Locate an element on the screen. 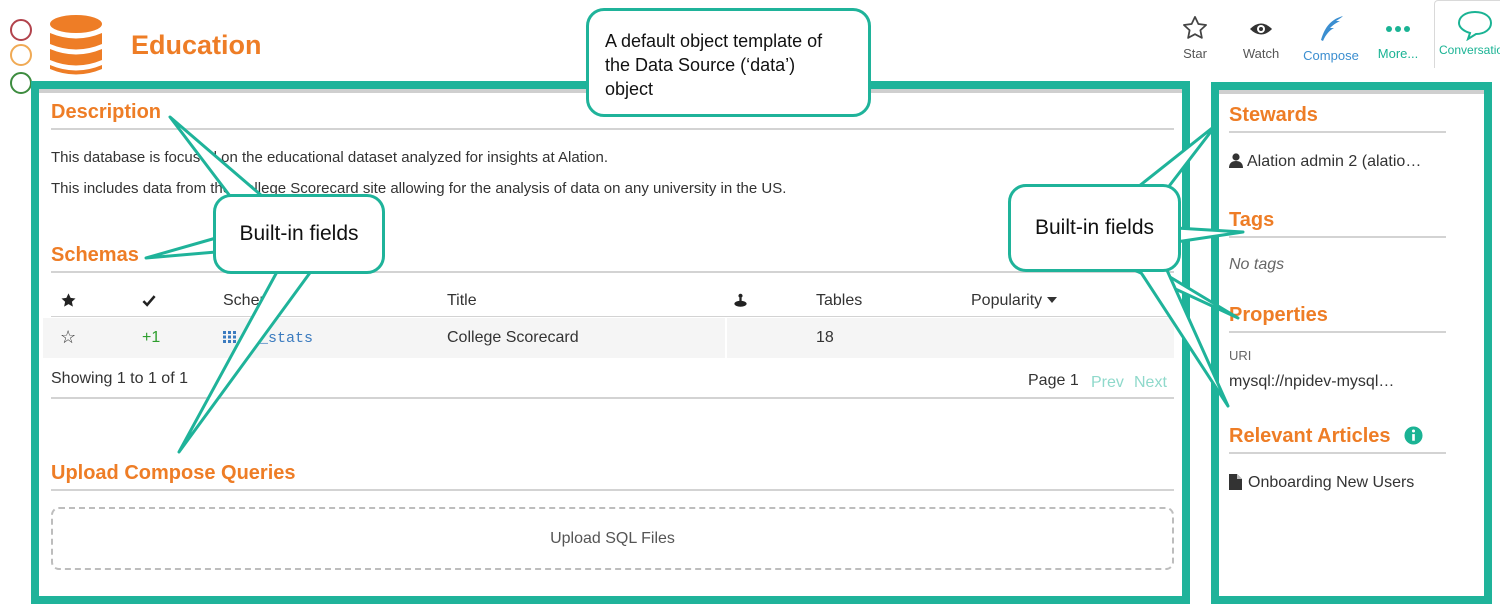  page-number: Page 1 is located at coordinates (1053, 380).